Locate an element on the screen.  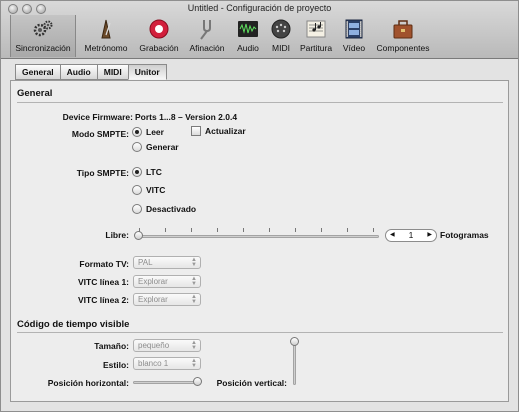
firmware-label: Device Firmware: is located at coordinates (97, 117).